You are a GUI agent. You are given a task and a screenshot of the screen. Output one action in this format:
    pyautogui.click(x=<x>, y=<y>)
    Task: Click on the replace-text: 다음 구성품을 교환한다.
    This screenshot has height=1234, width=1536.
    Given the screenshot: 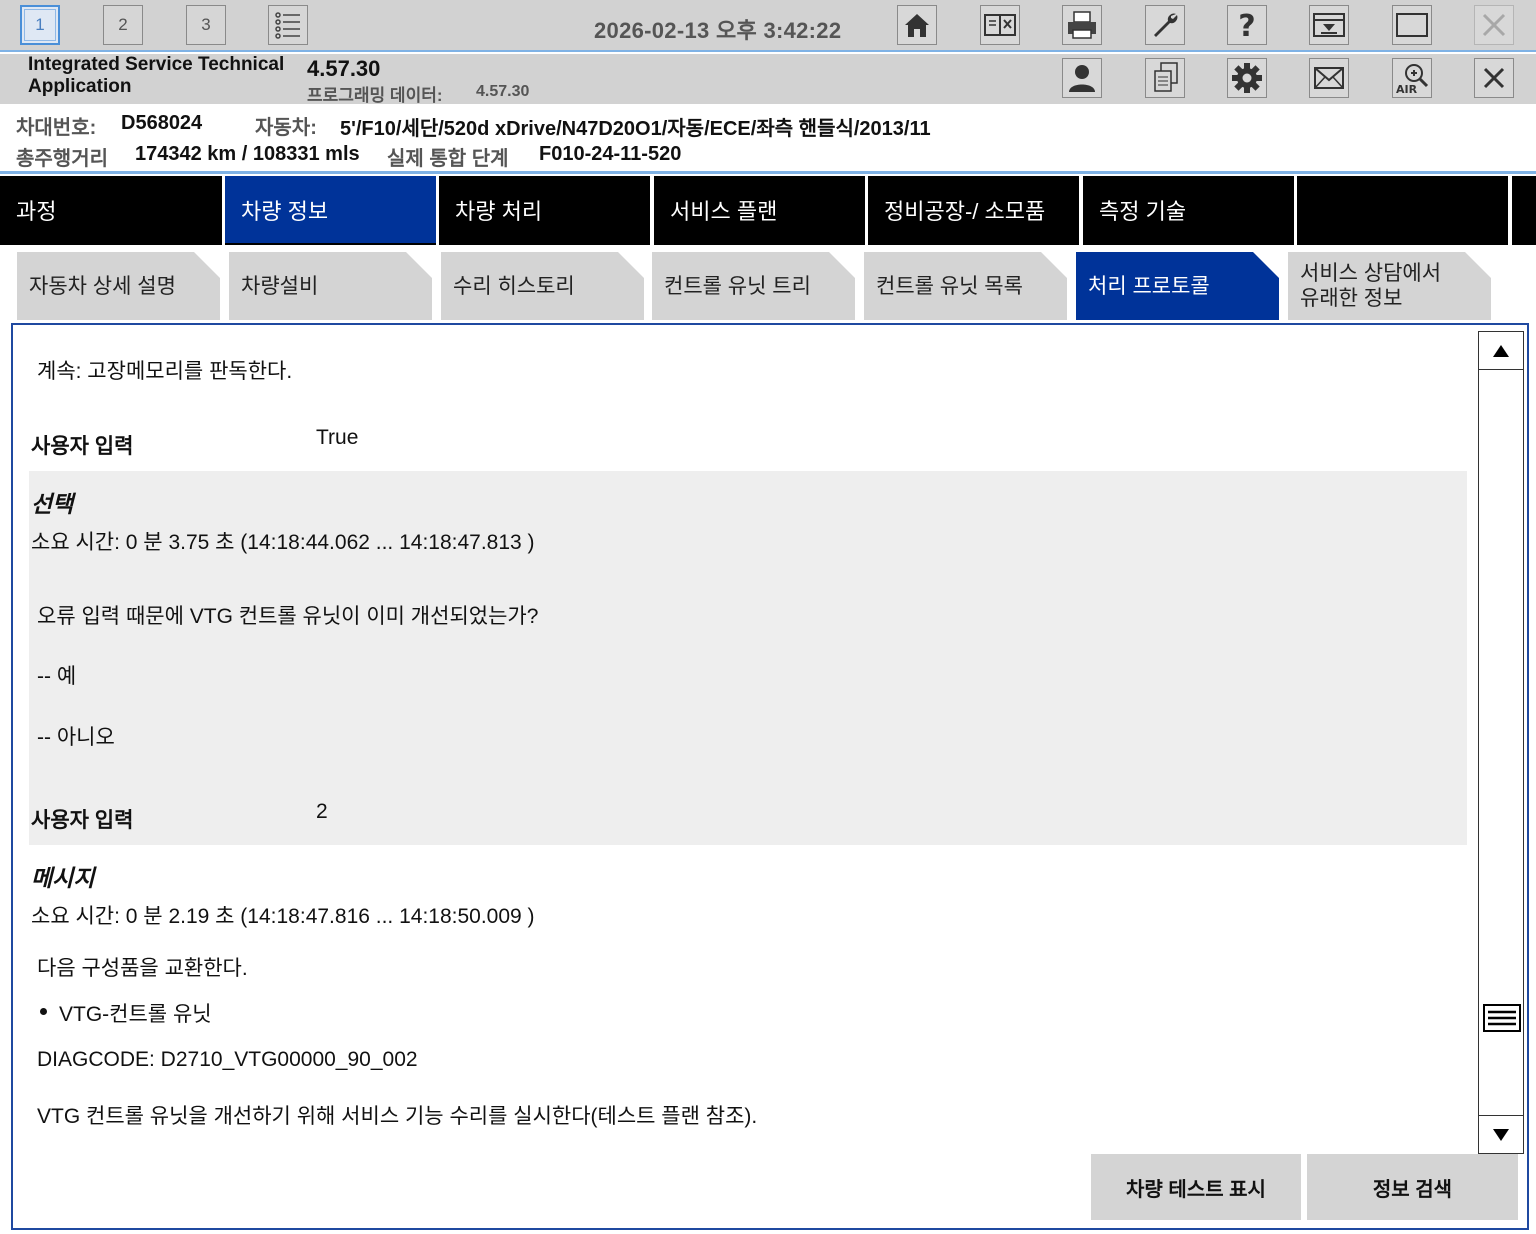 What is the action you would take?
    pyautogui.click(x=142, y=968)
    